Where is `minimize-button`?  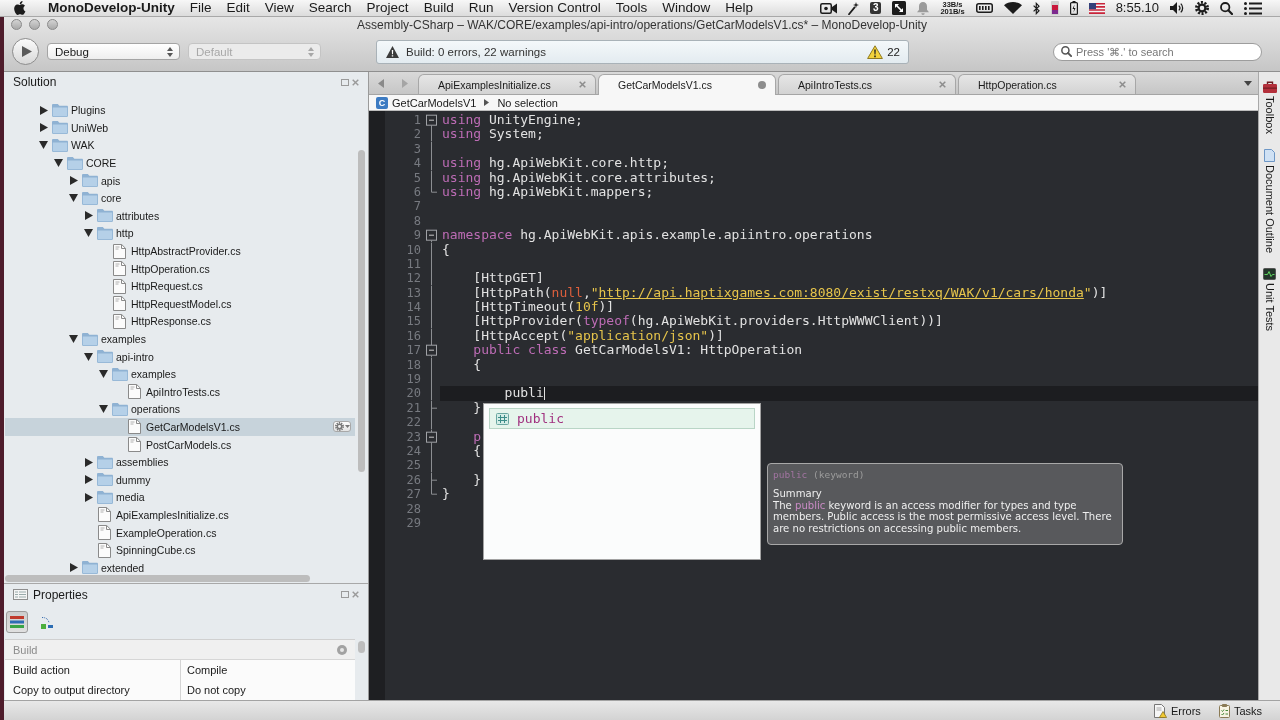
minimize-button is located at coordinates (34, 24).